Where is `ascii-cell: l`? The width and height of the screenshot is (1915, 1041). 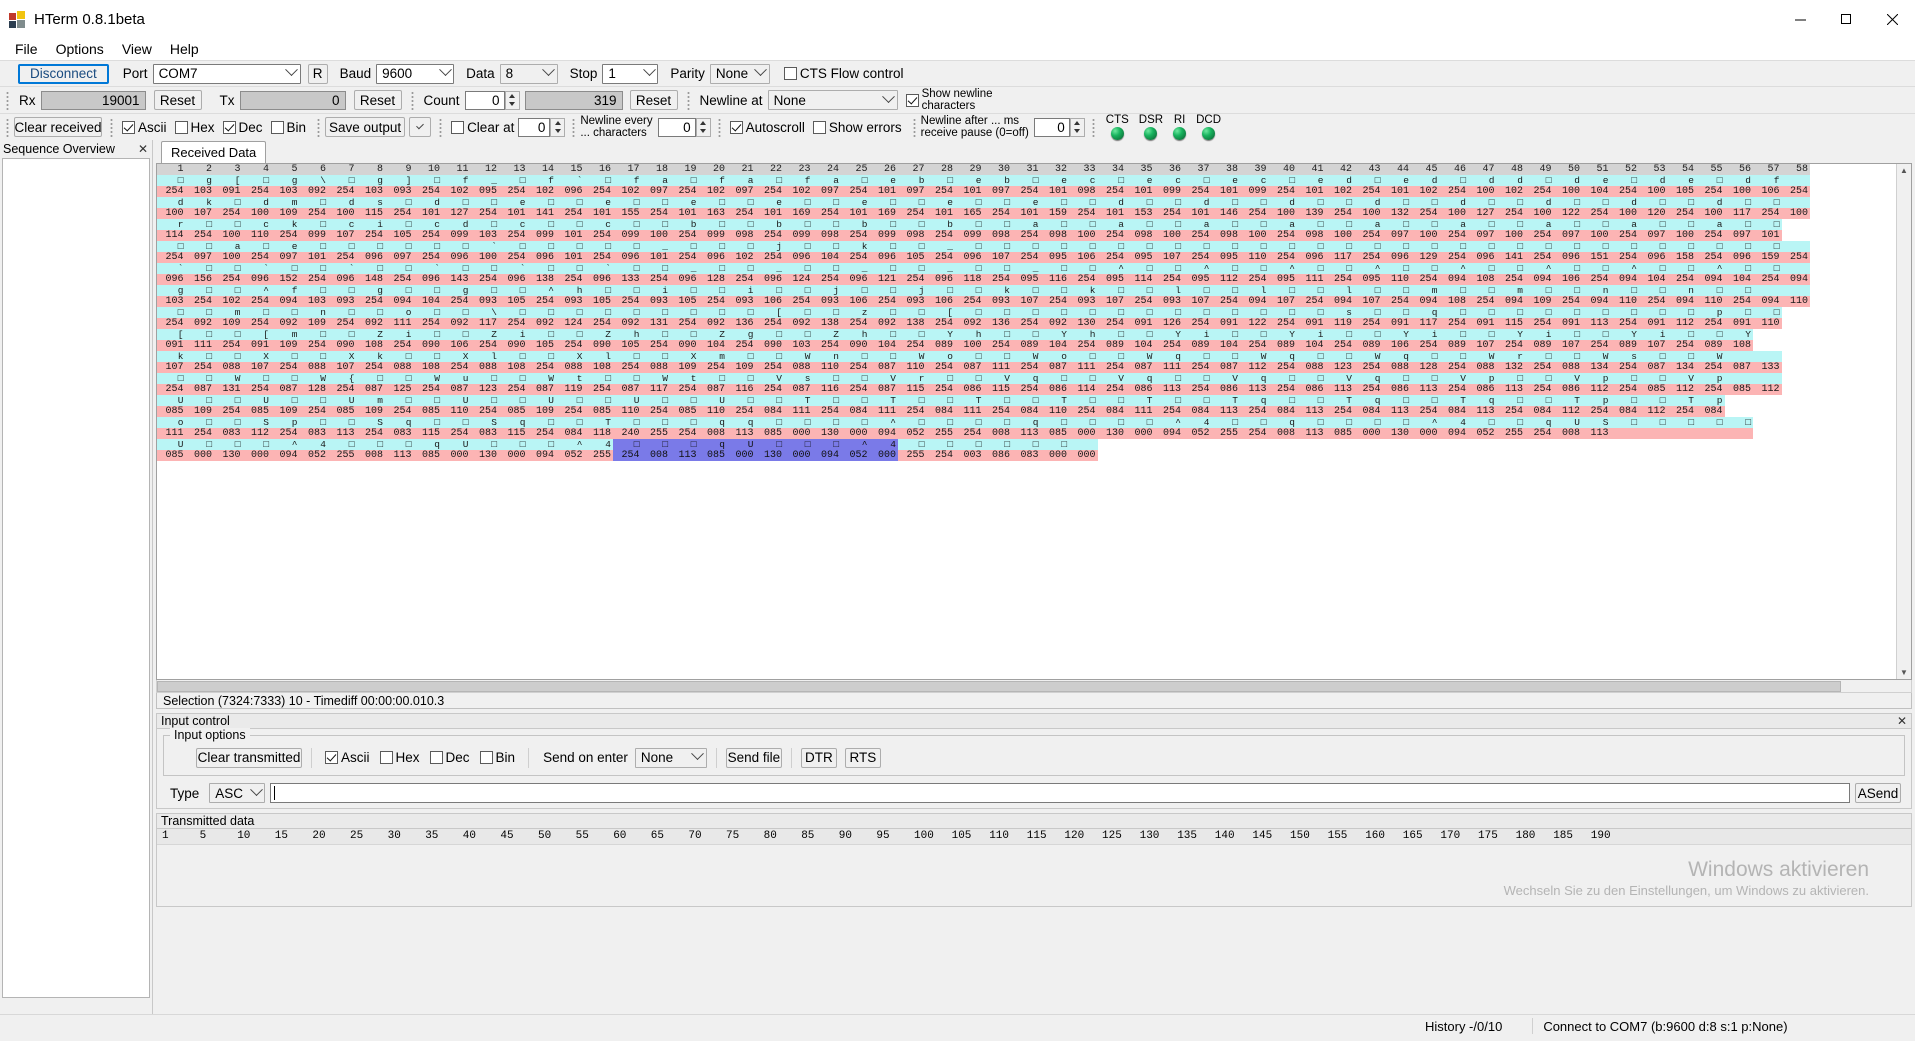
ascii-cell: l is located at coordinates (1339, 290).